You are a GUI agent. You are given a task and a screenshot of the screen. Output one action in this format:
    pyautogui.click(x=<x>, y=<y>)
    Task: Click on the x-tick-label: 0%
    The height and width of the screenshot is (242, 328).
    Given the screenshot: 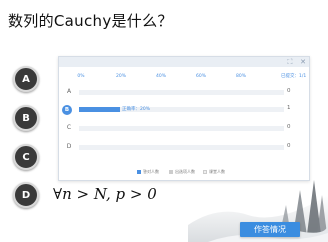 What is the action you would take?
    pyautogui.click(x=81, y=76)
    